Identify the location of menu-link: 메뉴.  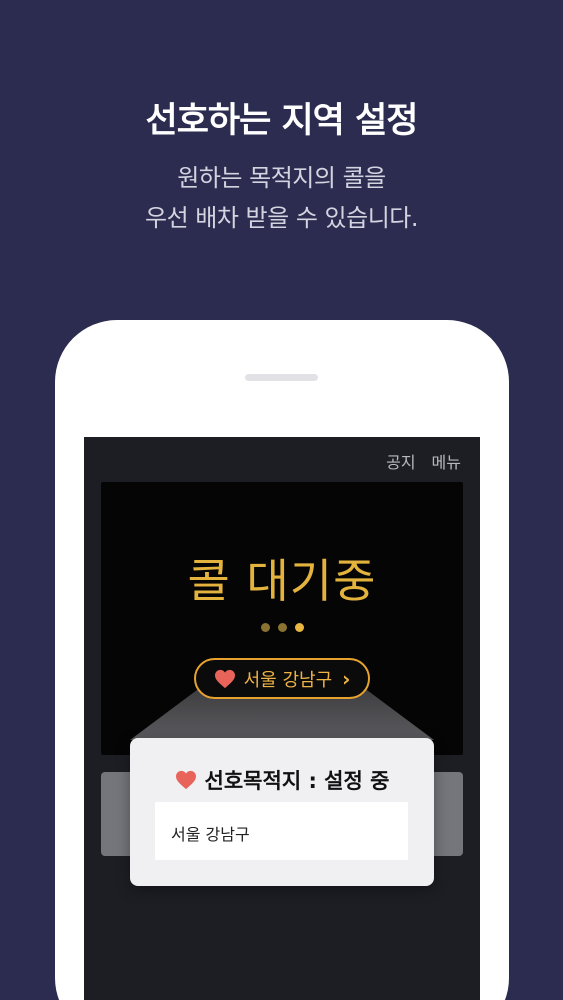
(446, 461).